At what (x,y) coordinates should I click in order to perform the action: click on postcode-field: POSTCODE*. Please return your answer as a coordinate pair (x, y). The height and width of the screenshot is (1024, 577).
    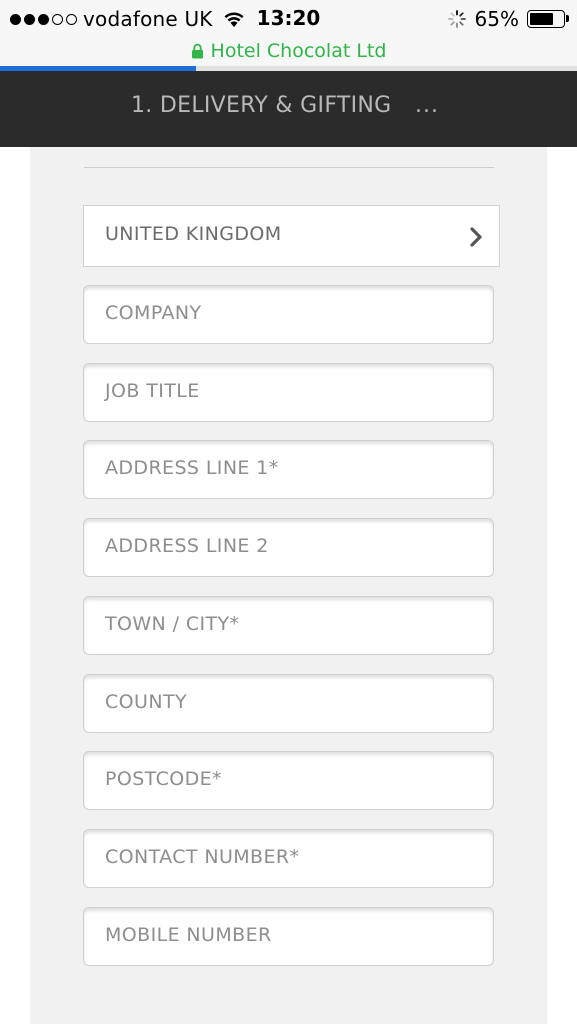
    Looking at the image, I should click on (288, 780).